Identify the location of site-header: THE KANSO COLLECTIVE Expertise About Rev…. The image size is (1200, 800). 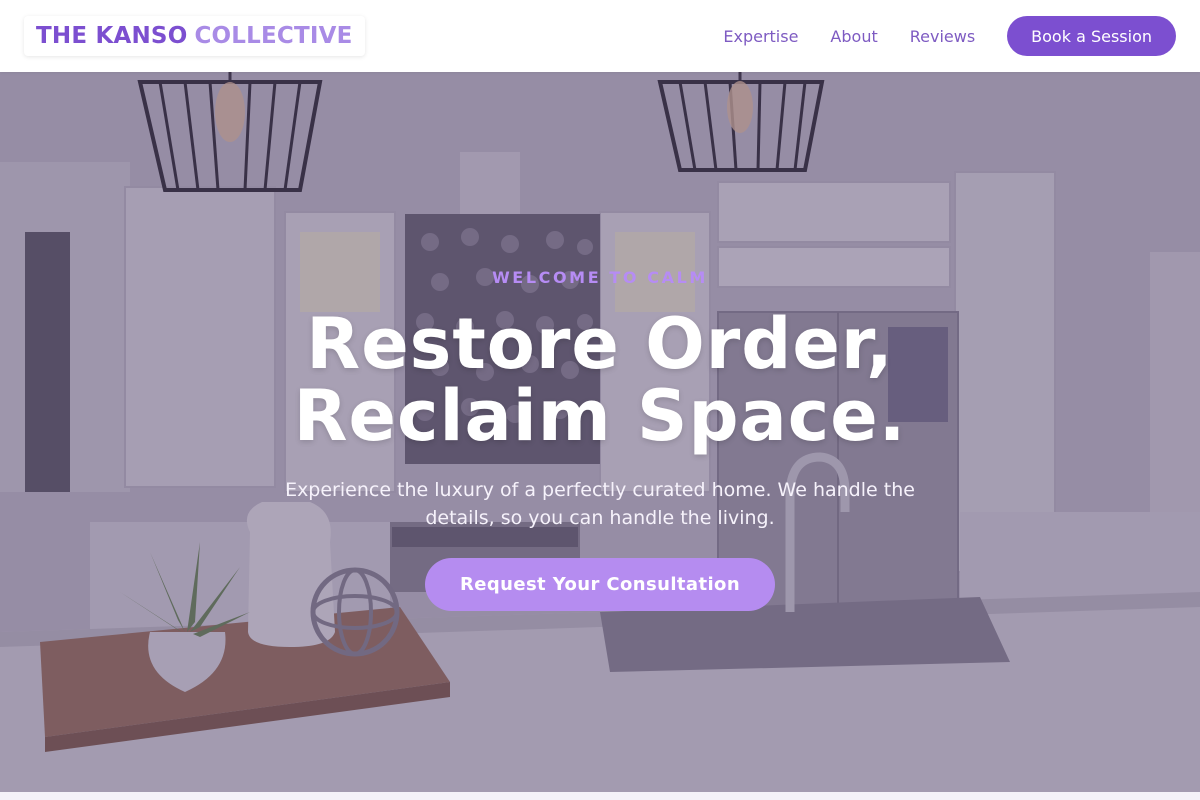
(600, 36).